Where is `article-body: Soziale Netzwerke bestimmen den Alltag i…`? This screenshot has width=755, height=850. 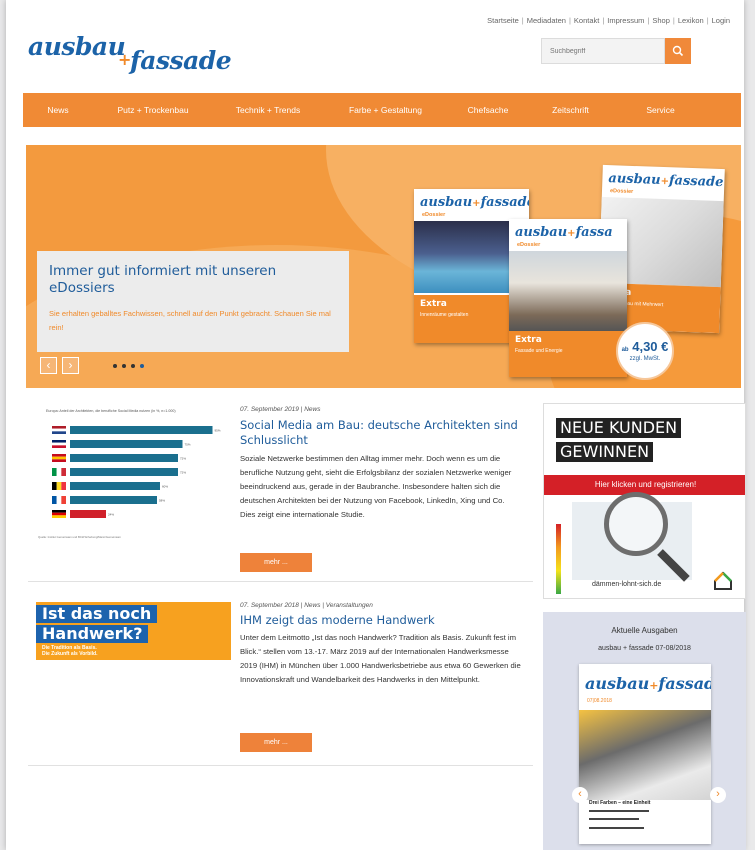
article-body: Soziale Netzwerke bestimmen den Alltag i… is located at coordinates (376, 486).